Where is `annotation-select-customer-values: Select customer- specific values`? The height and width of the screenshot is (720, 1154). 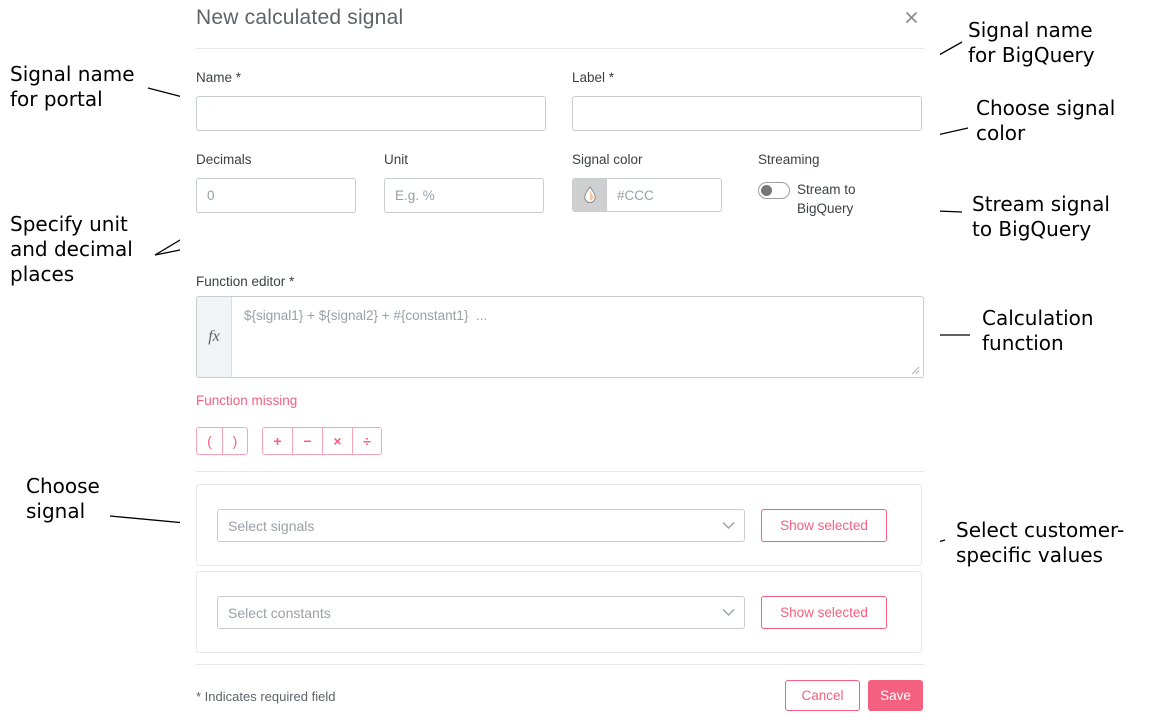 annotation-select-customer-values: Select customer- specific values is located at coordinates (1040, 542).